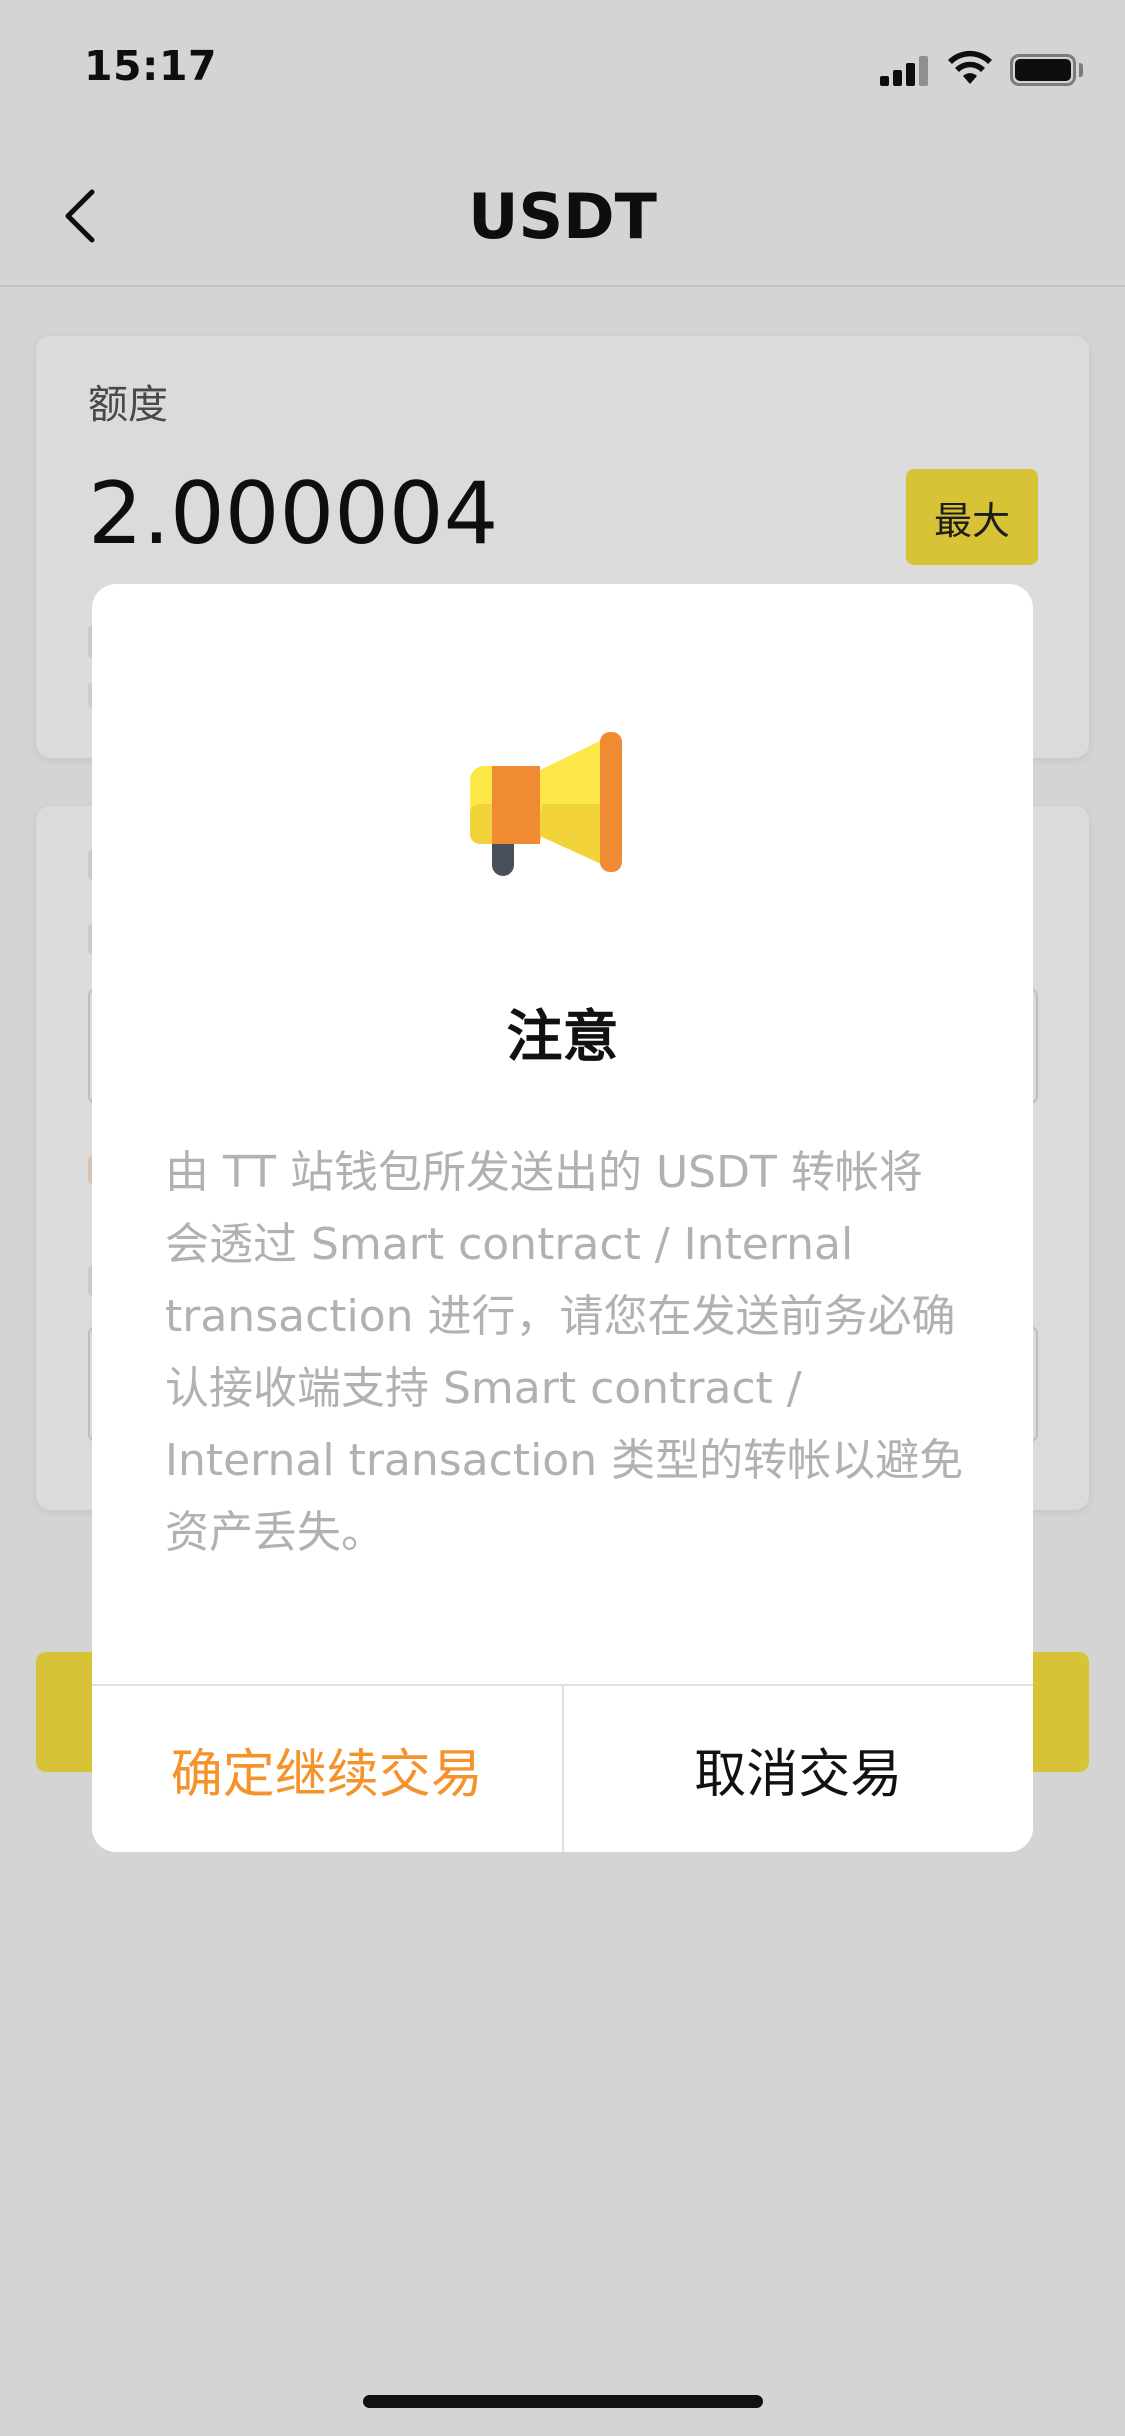 The height and width of the screenshot is (2436, 1125). Describe the element at coordinates (563, 2401) in the screenshot. I see `home-indicator` at that location.